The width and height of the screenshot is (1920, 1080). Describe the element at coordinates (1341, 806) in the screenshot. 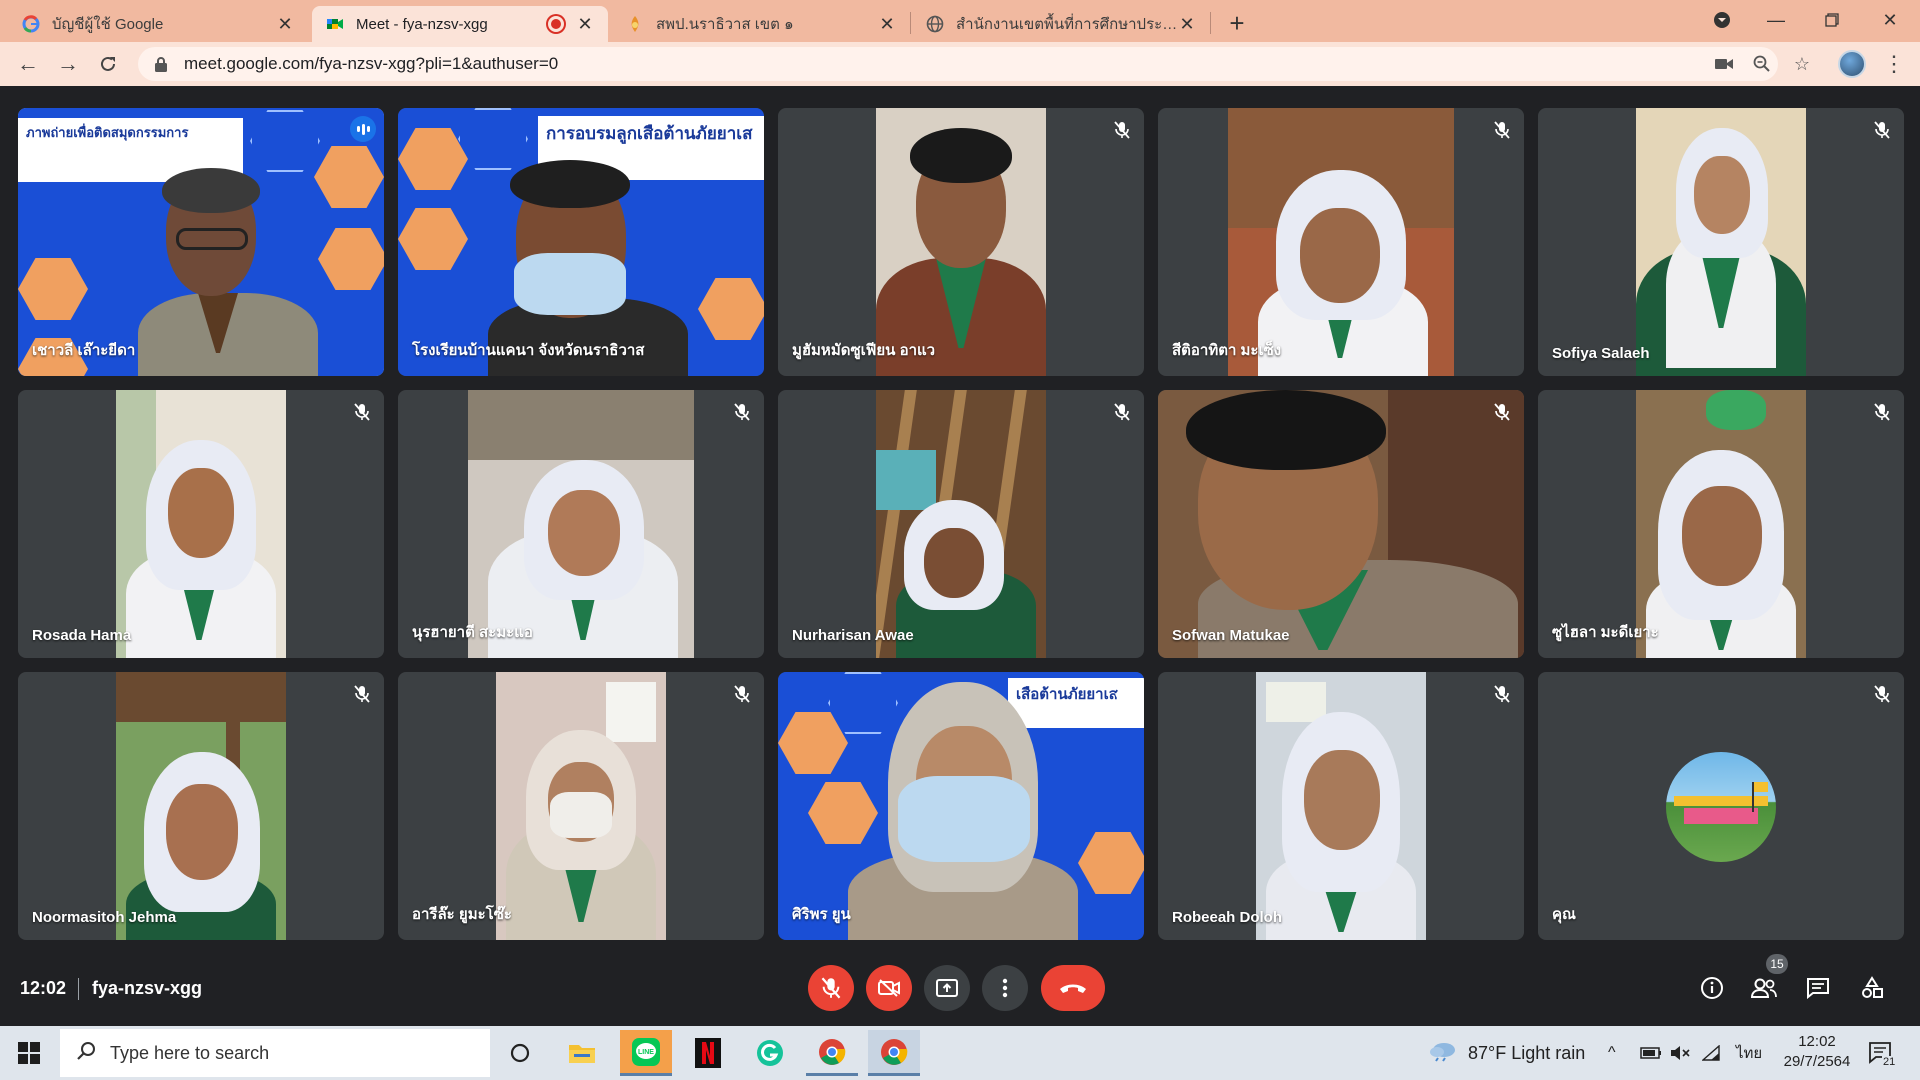

I see `participant-tile: Robeeah Doloh` at that location.